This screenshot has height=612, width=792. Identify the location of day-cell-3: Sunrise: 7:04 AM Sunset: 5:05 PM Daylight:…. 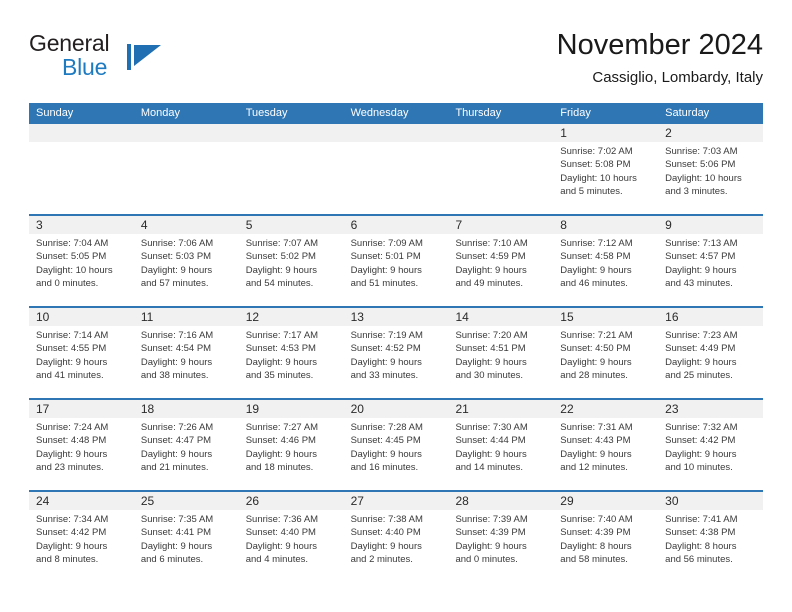
(81, 270).